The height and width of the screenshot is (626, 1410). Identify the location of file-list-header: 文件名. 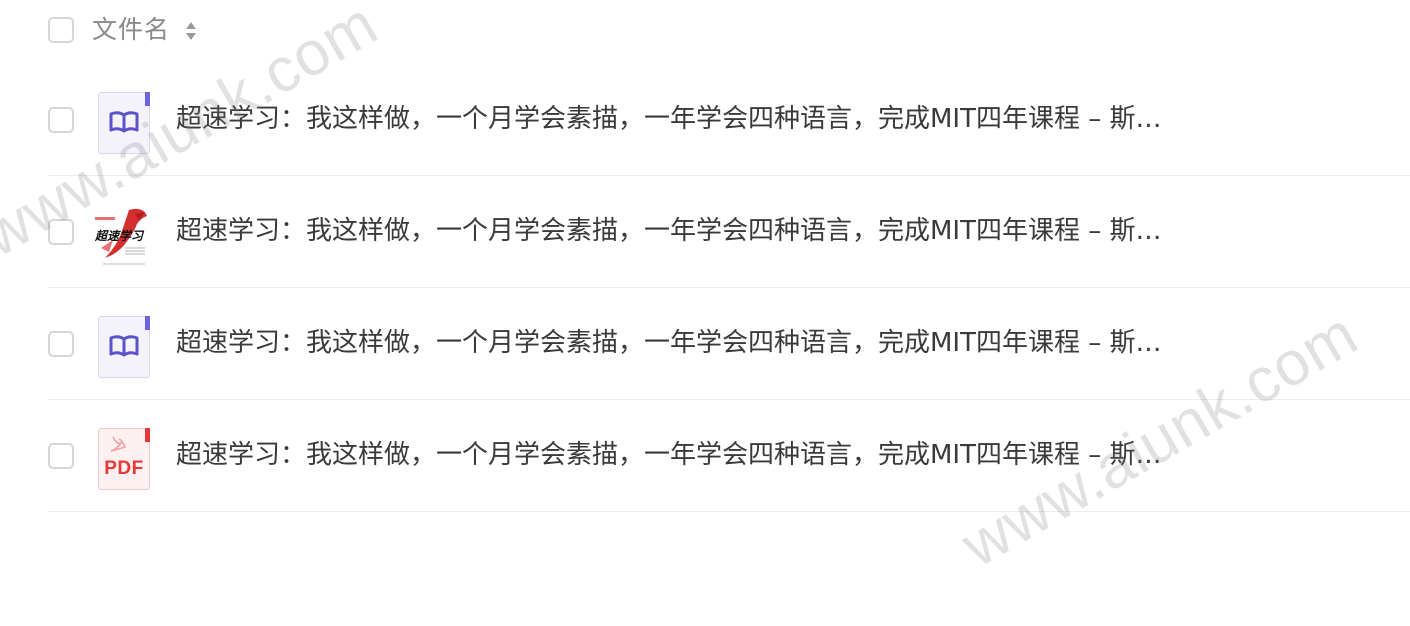
(705, 31).